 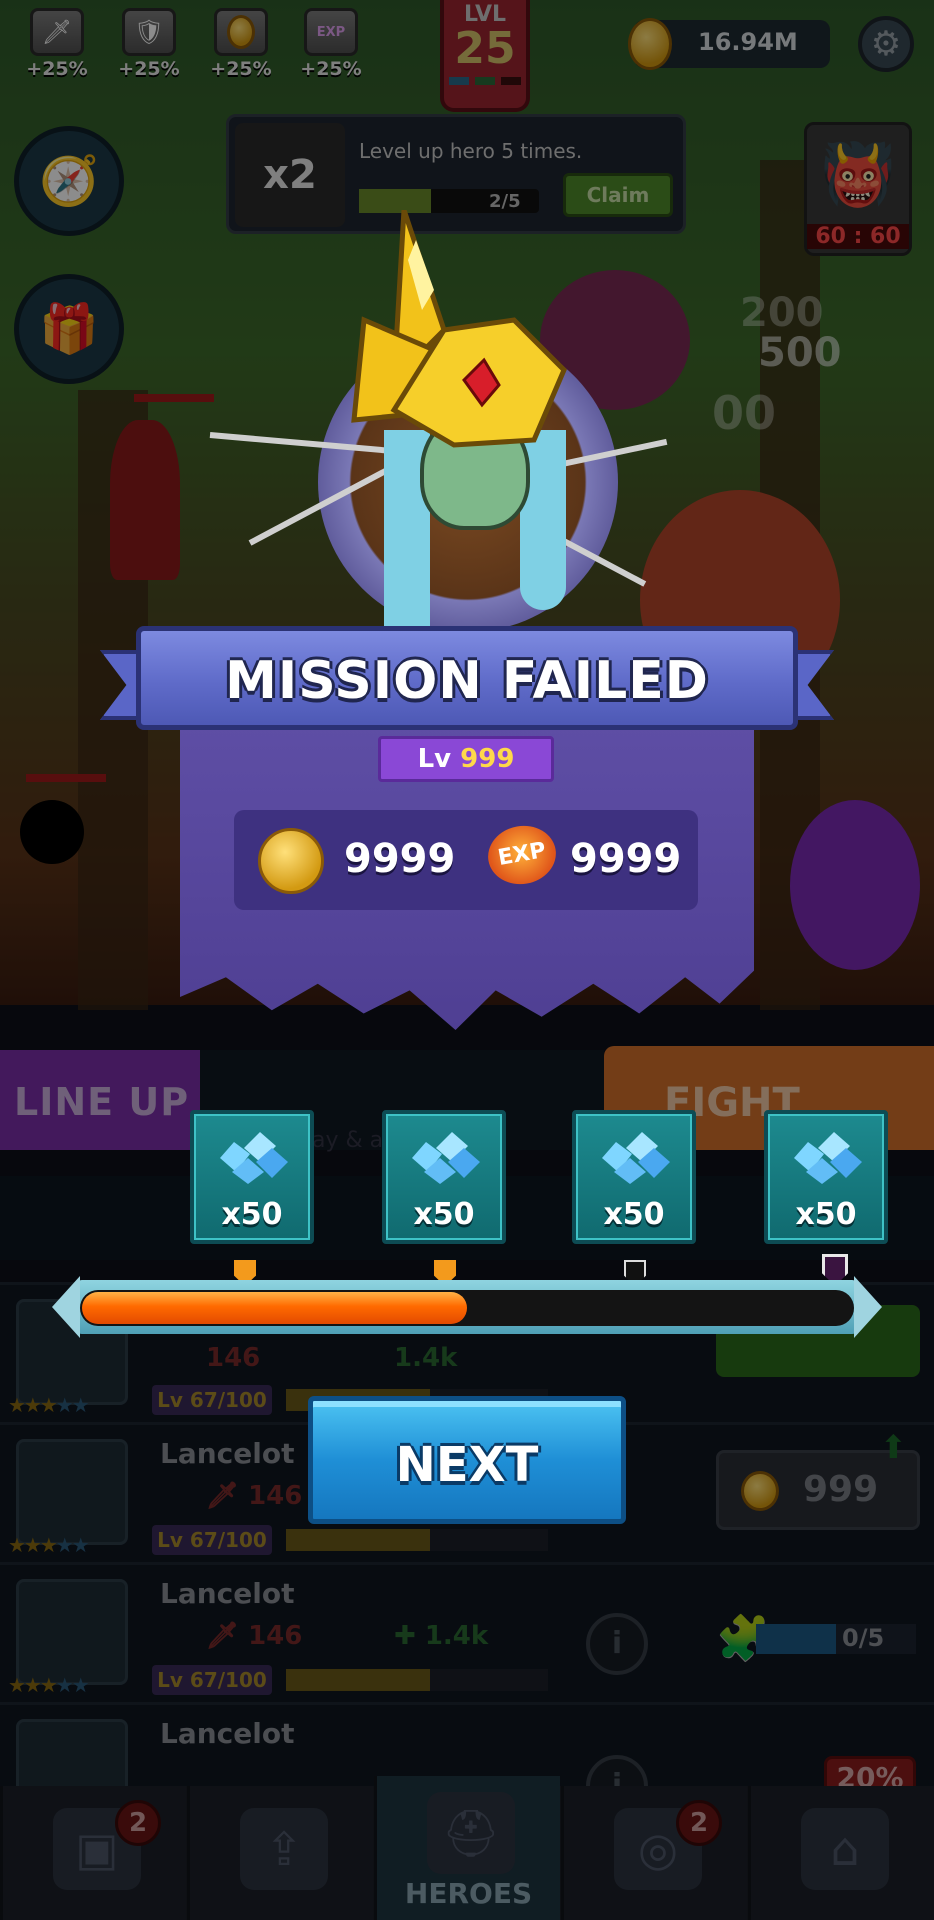 I want to click on title-ribbon: MISSION FAILED, so click(x=467, y=678).